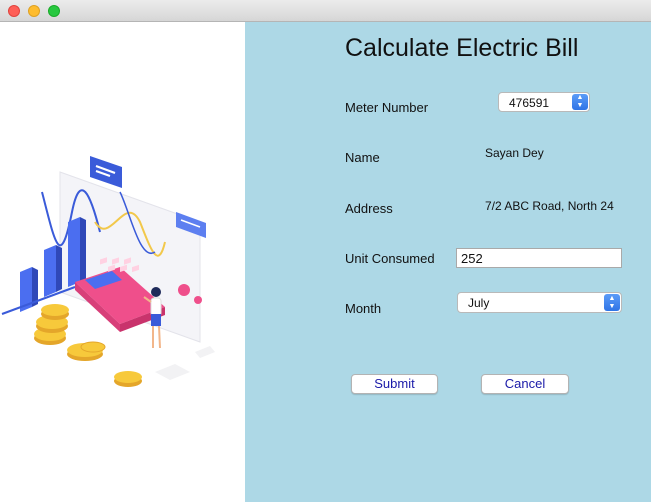 The height and width of the screenshot is (502, 651). What do you see at coordinates (325, 11) in the screenshot?
I see `title-bar` at bounding box center [325, 11].